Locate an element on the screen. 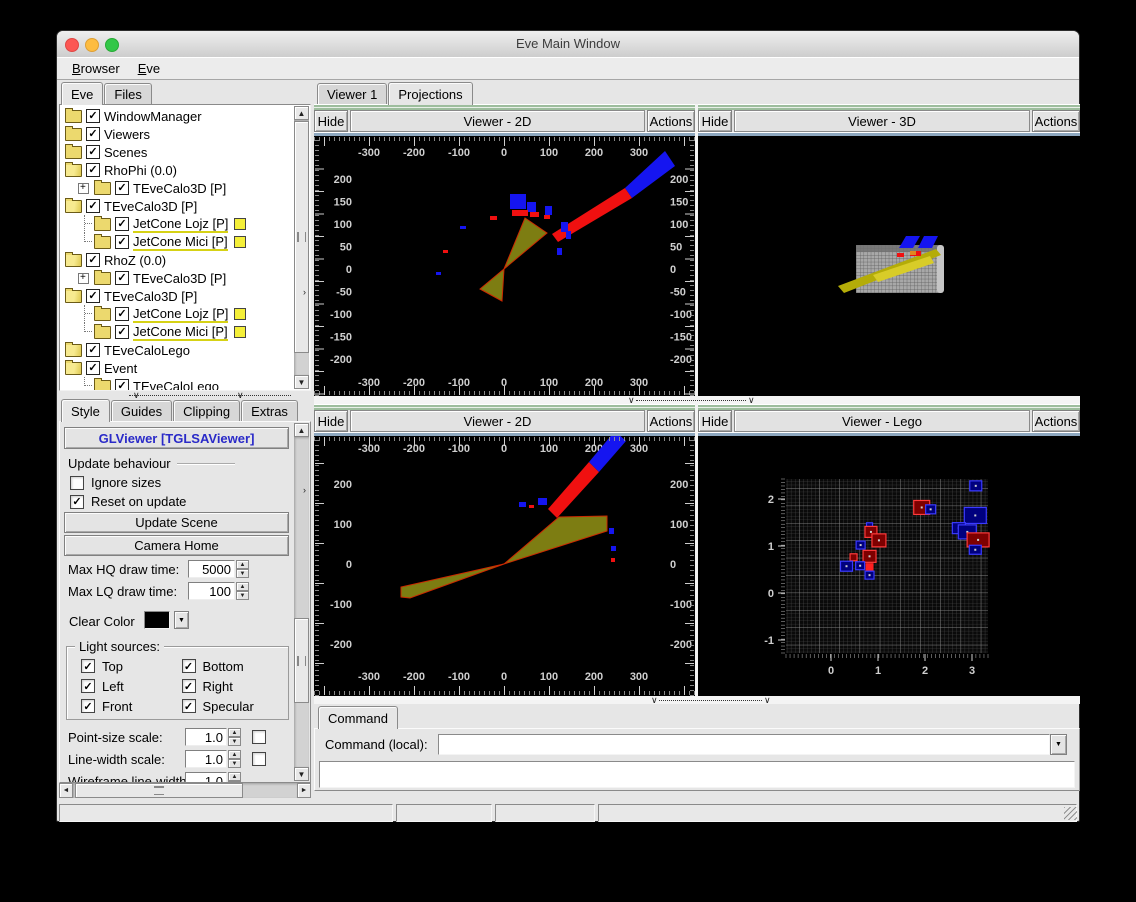 This screenshot has height=902, width=1136. scroll-up-button: ▲ is located at coordinates (301, 430).